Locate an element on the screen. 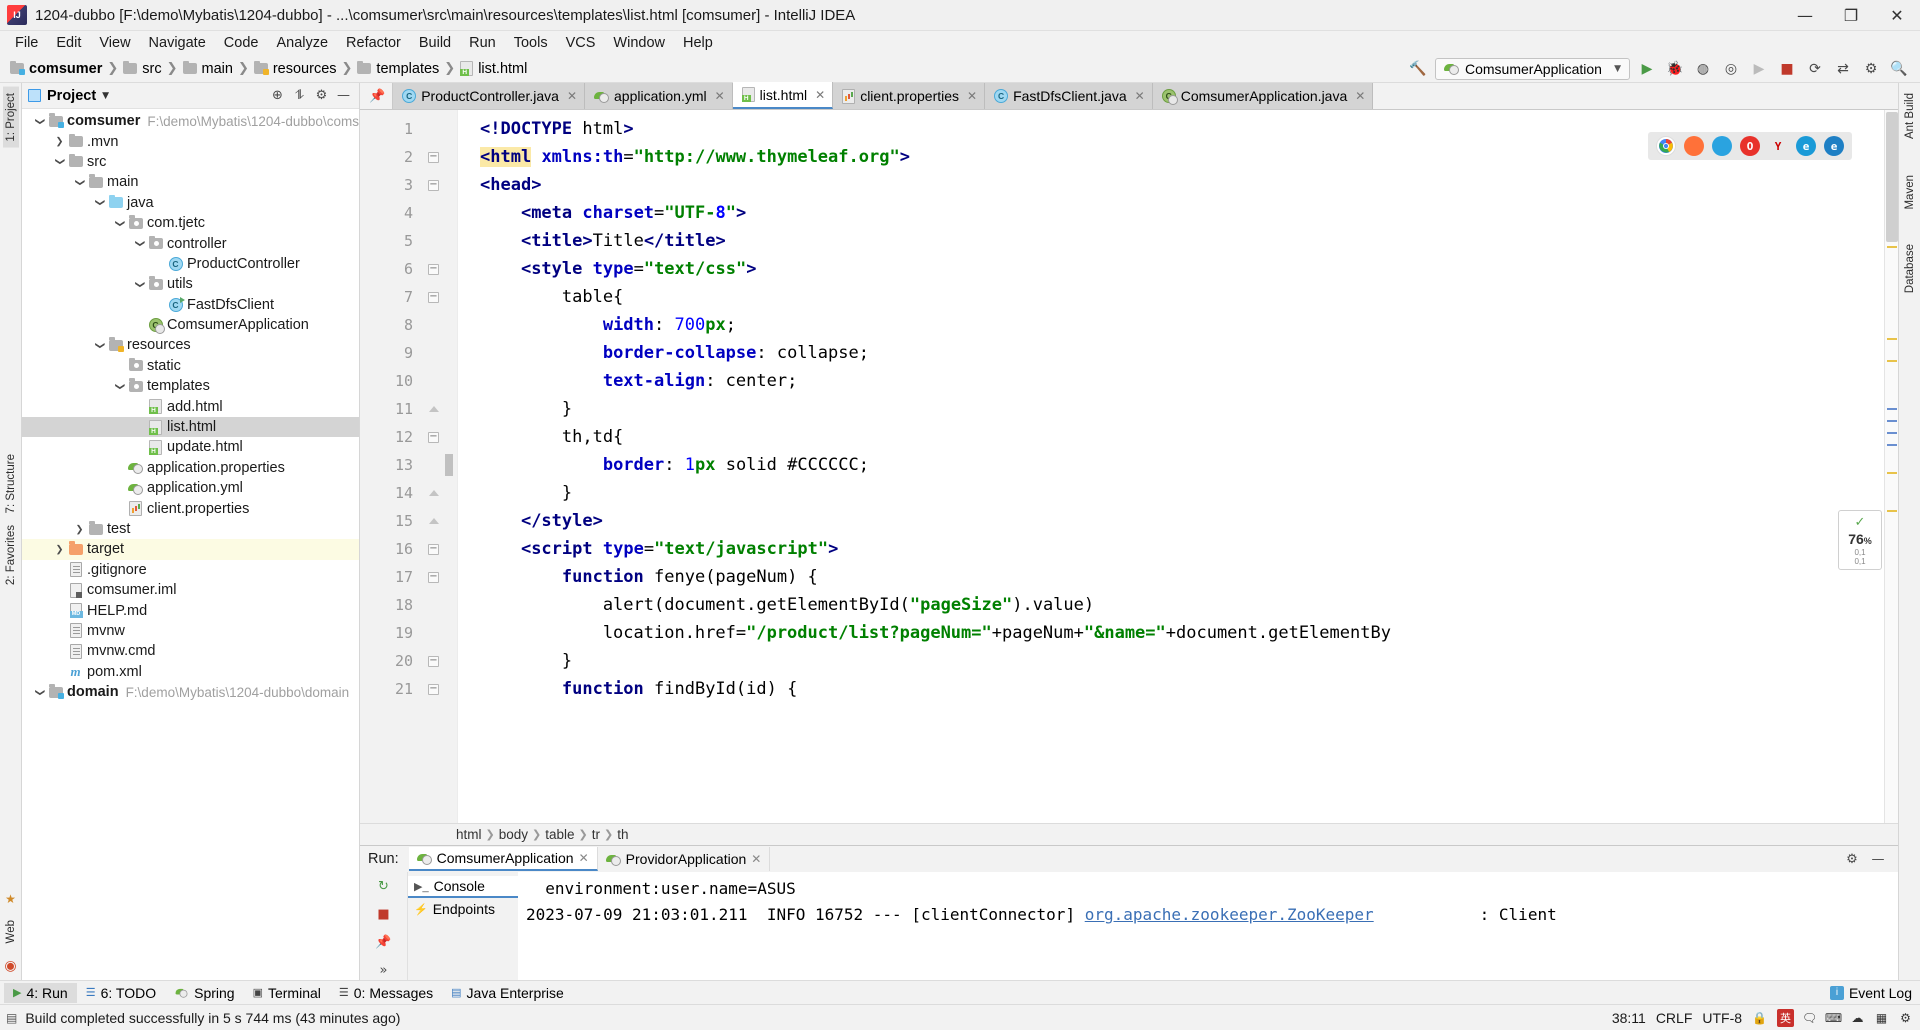 This screenshot has width=1920, height=1030. tree-item-comsumer-iml: comsumer.iml is located at coordinates (190, 590).